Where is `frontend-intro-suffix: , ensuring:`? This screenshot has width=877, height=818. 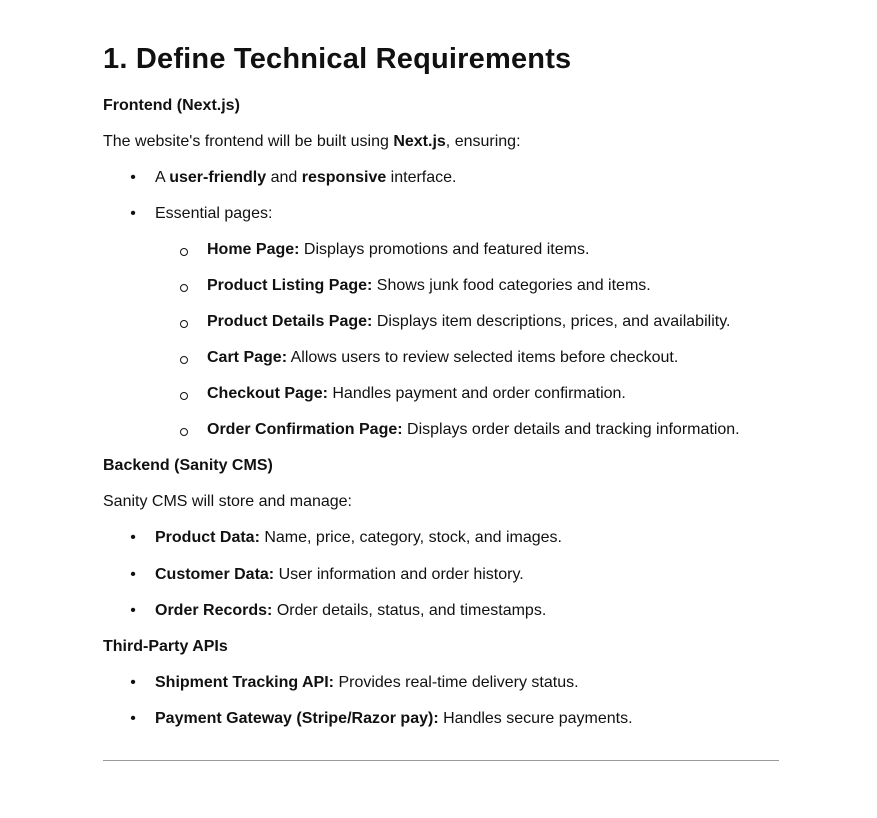
frontend-intro-suffix: , ensuring: is located at coordinates (483, 141).